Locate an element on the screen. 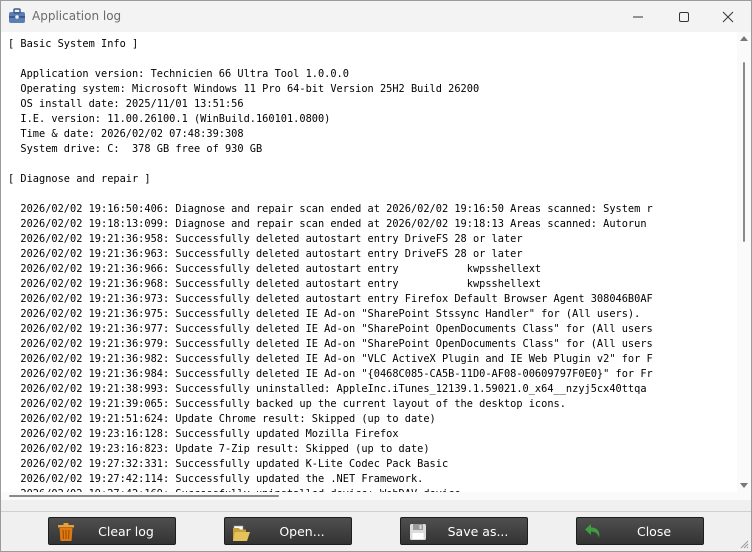 This screenshot has height=552, width=752. scrollbar-corner is located at coordinates (744, 496).